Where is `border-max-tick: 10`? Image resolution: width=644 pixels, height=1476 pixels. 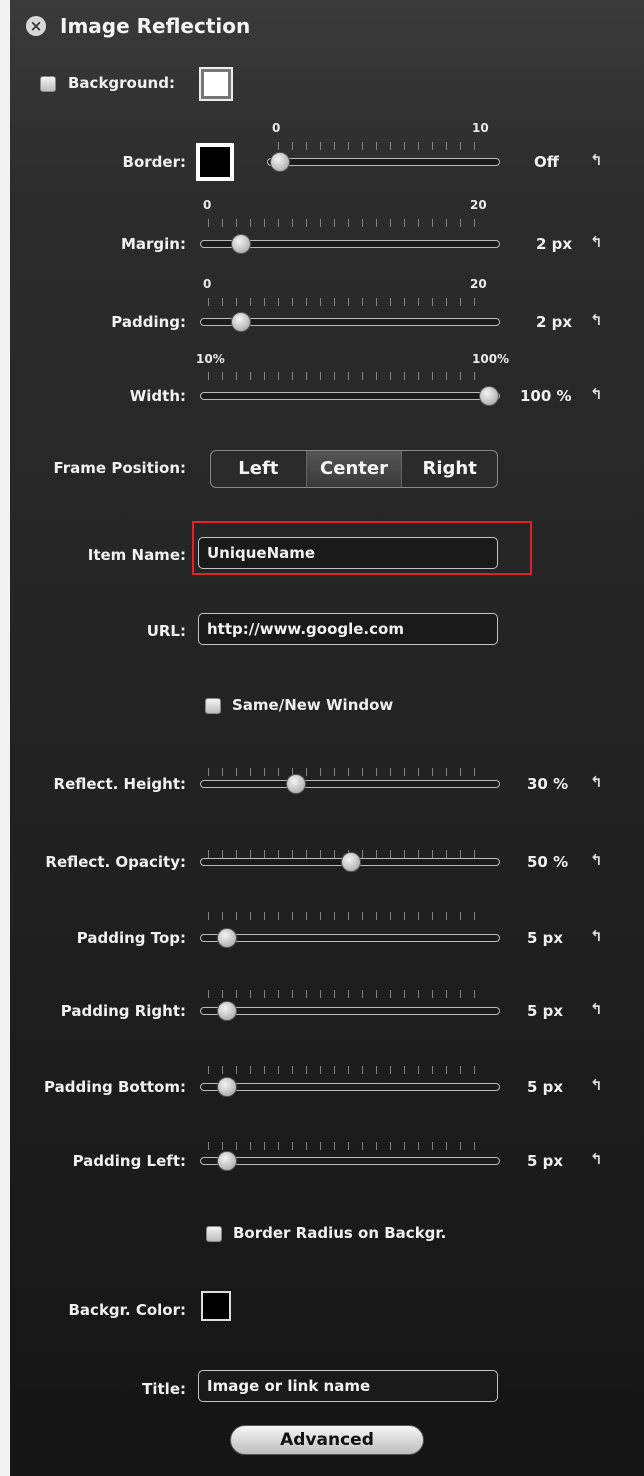
border-max-tick: 10 is located at coordinates (480, 128).